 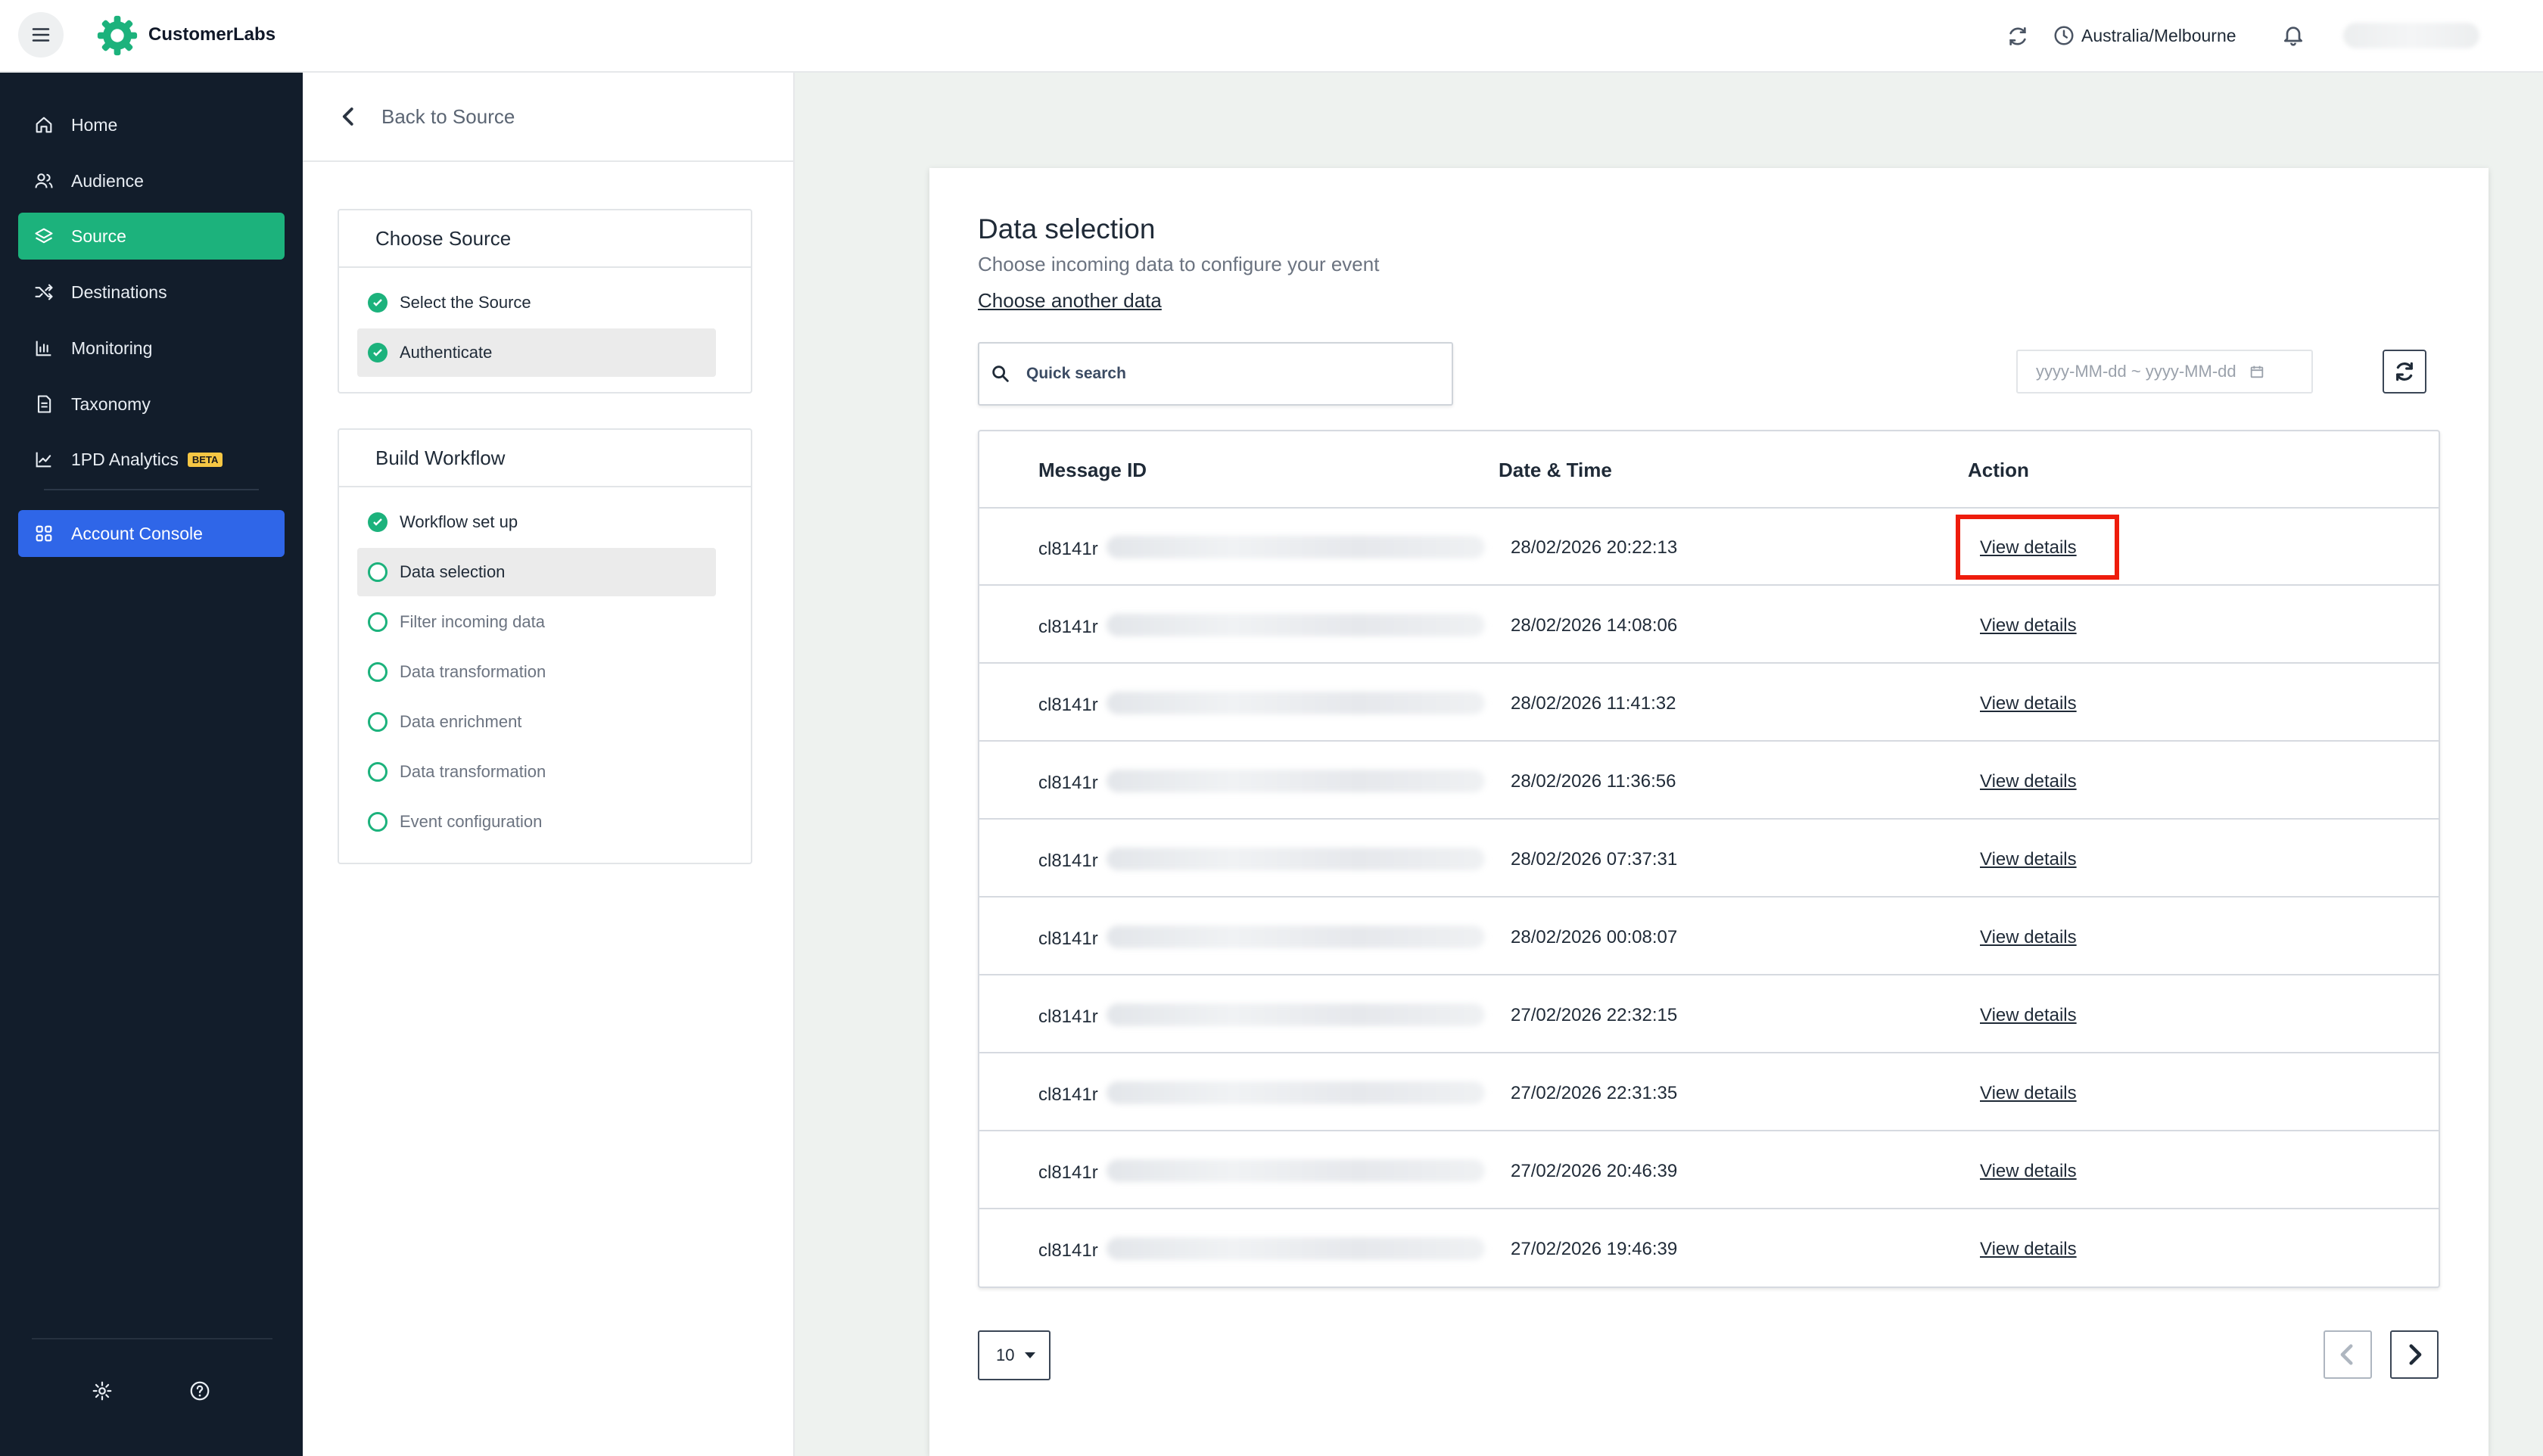 I want to click on sidebar-item-monitoring: Monitoring, so click(x=151, y=348).